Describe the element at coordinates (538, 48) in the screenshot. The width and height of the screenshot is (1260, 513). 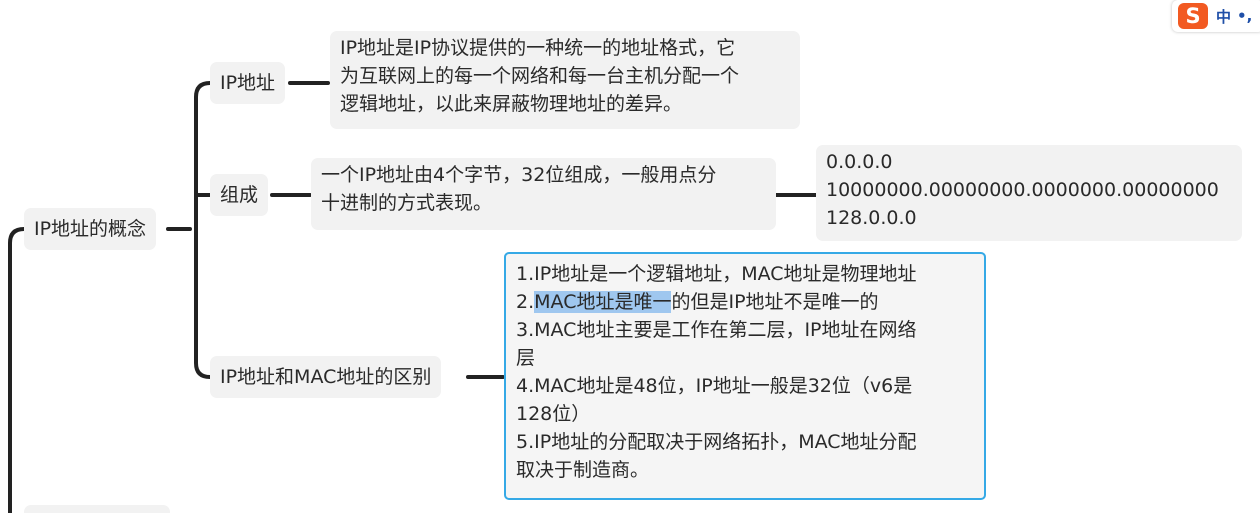
I see `definition-line: IP地址是IP协议提供的一种统一的地址格式，它` at that location.